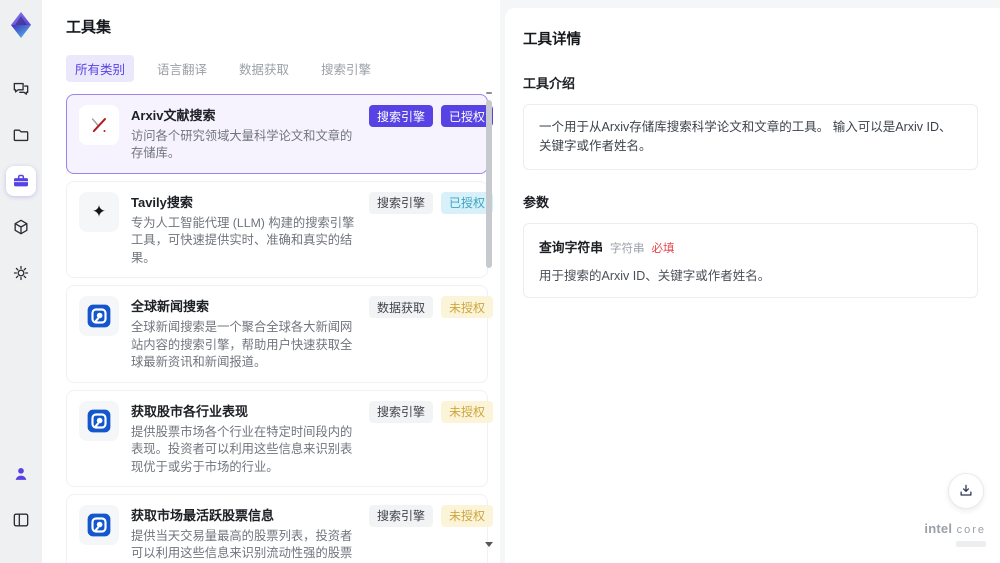  I want to click on params-heading: 参数, so click(536, 202).